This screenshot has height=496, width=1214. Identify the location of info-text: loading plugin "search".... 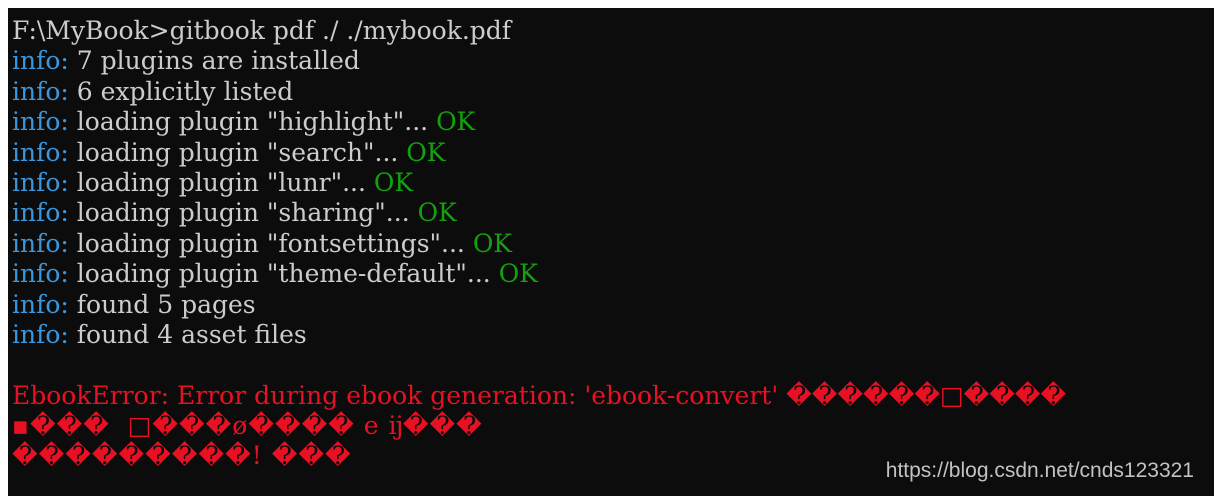
(237, 152).